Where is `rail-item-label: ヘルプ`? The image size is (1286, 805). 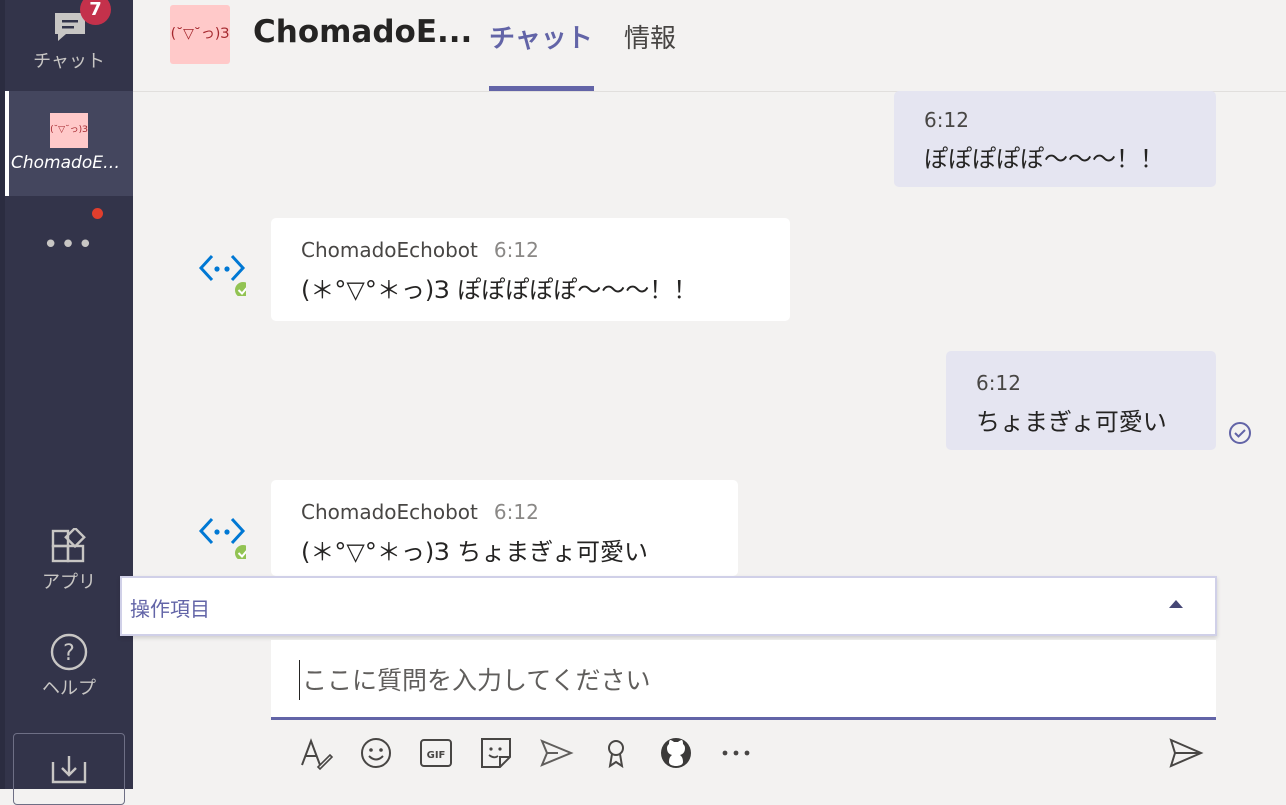
rail-item-label: ヘルプ is located at coordinates (69, 688).